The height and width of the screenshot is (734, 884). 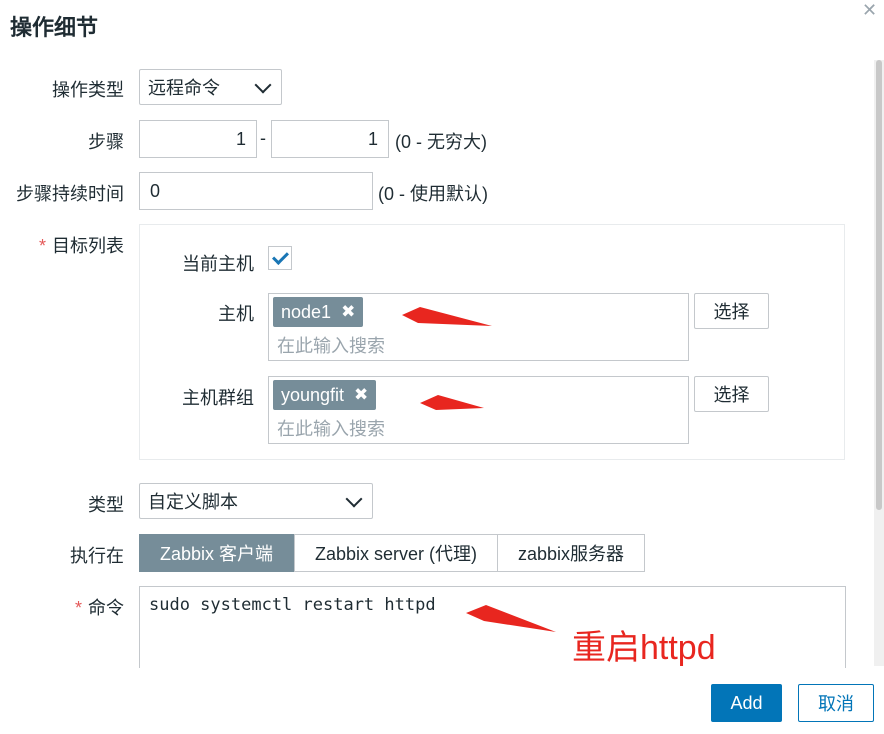 I want to click on close-icon: ✕, so click(x=869, y=10).